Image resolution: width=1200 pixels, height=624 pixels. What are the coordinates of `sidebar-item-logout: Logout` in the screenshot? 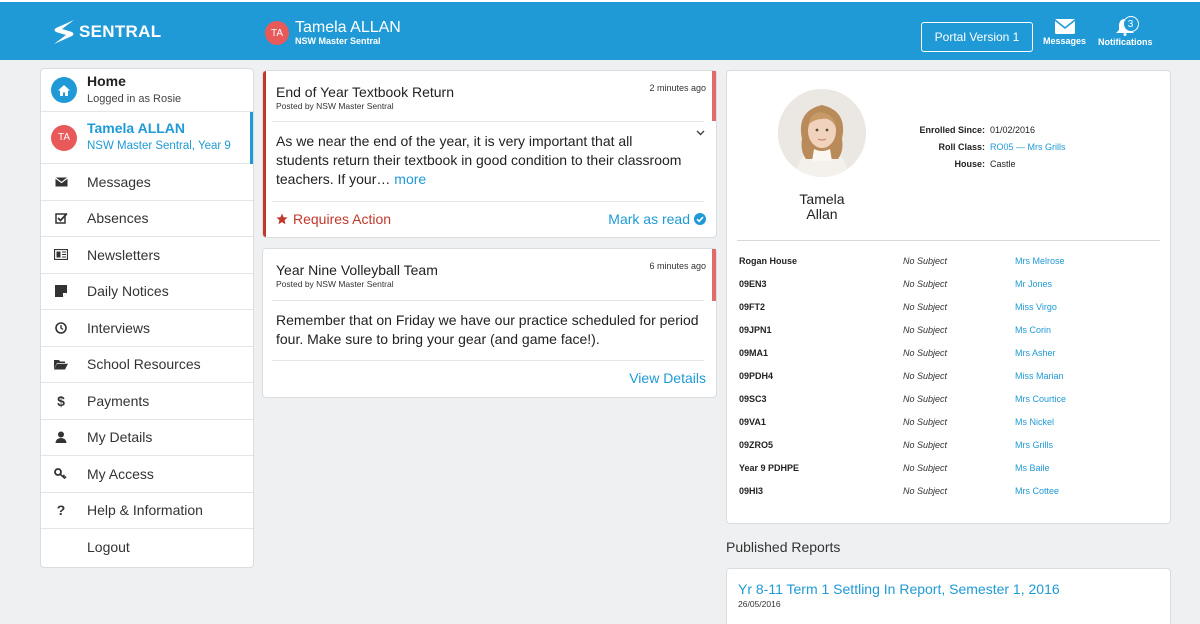 It's located at (147, 547).